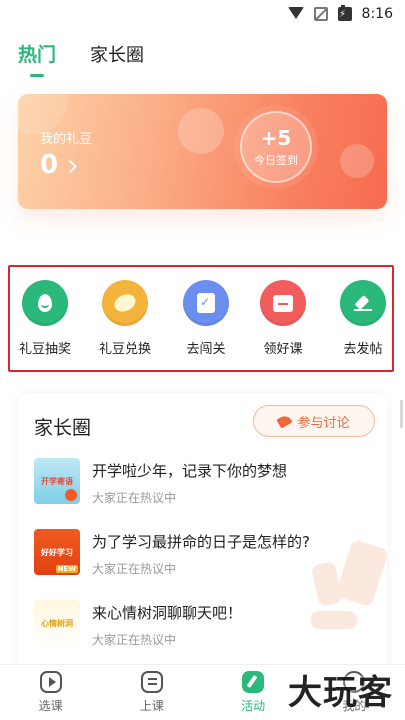 The width and height of the screenshot is (405, 720). Describe the element at coordinates (151, 706) in the screenshot. I see `nav-label: 上课` at that location.